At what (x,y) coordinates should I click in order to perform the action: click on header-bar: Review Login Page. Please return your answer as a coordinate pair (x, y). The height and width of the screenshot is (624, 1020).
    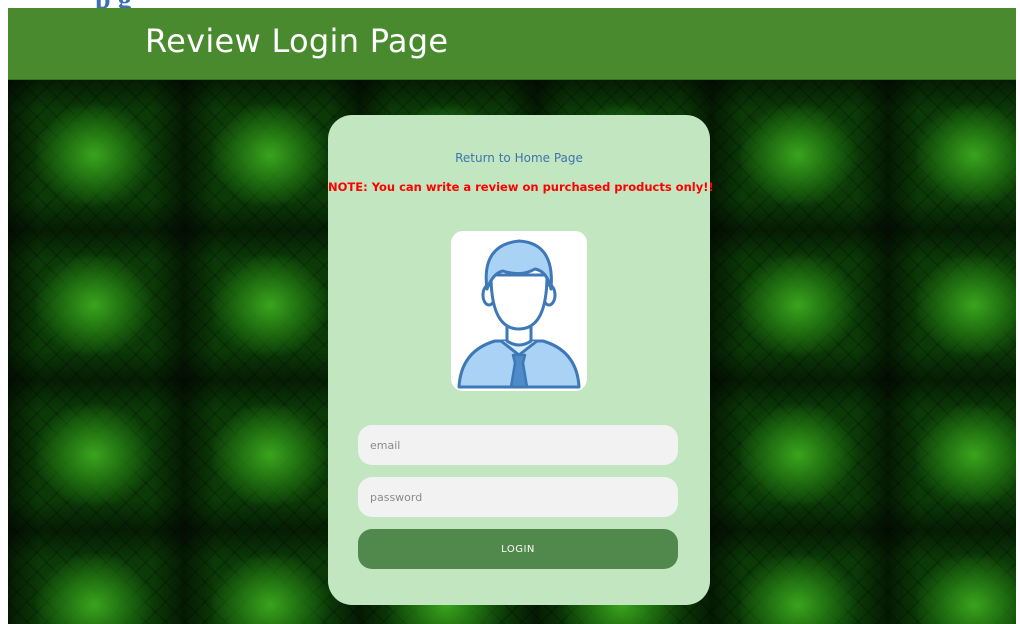
    Looking at the image, I should click on (512, 44).